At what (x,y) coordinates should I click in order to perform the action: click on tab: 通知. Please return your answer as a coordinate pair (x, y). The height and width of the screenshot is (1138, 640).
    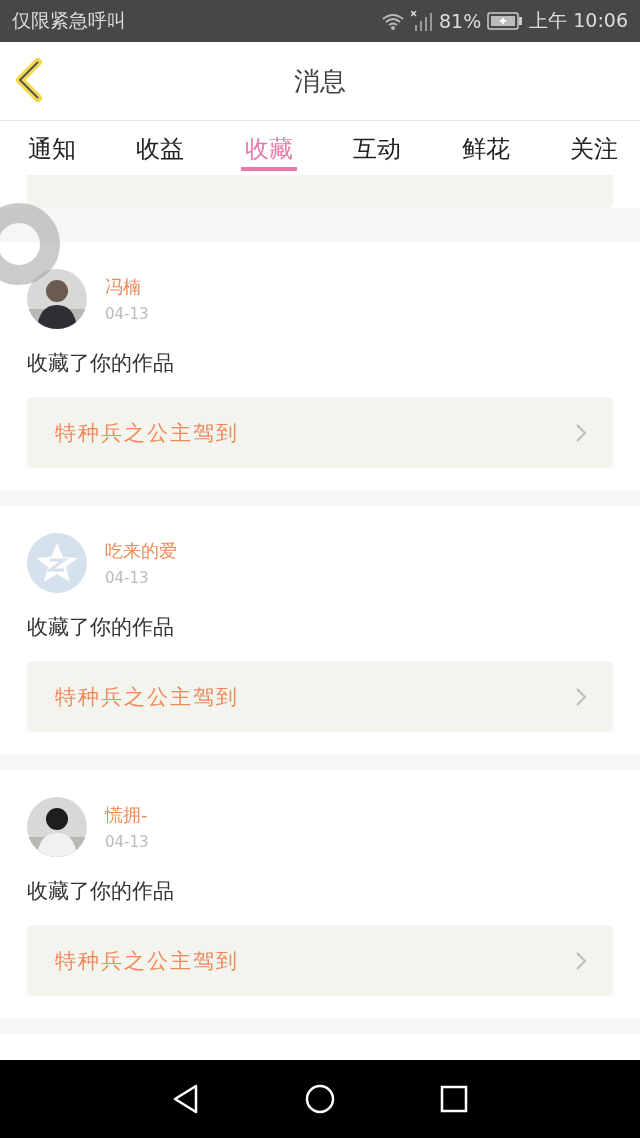
    Looking at the image, I should click on (52, 146).